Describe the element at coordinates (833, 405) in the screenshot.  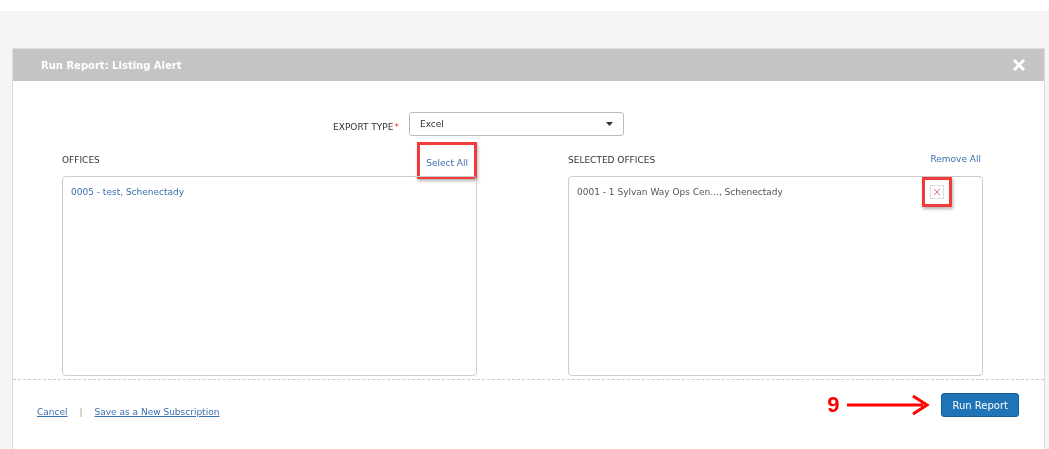
I see `step-number: 9` at that location.